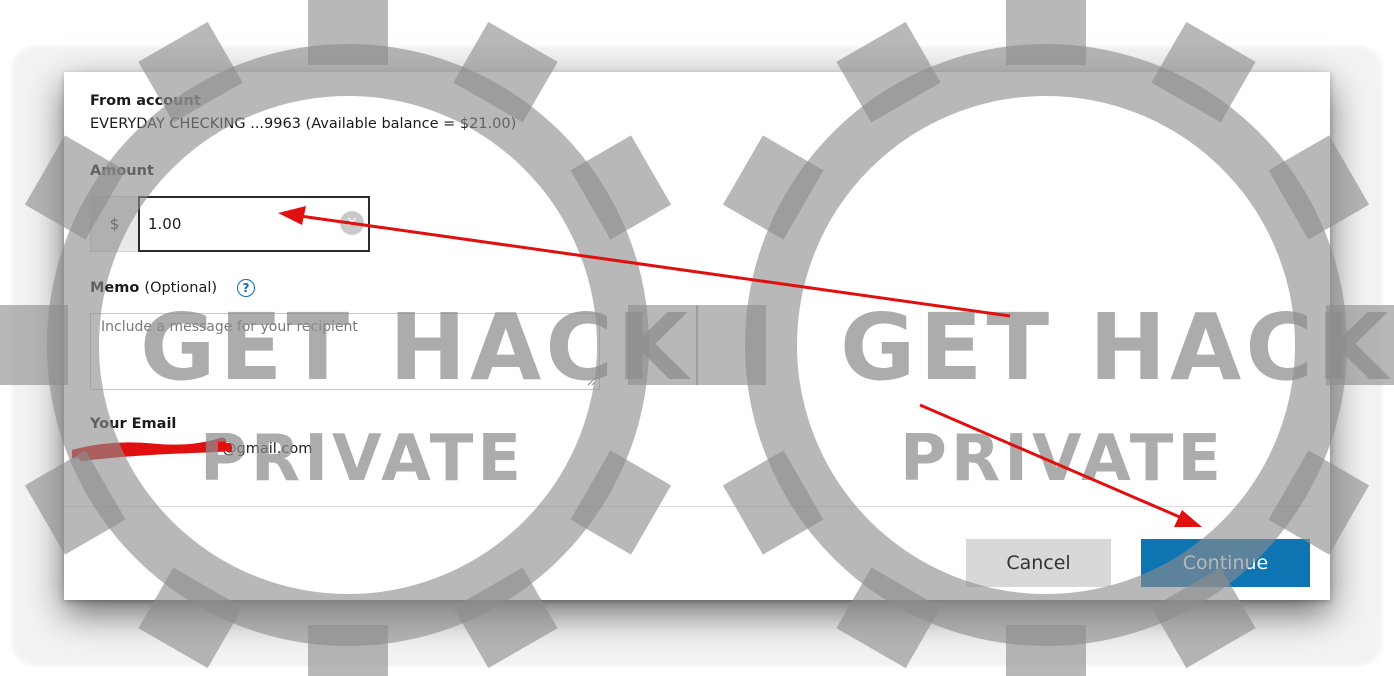  Describe the element at coordinates (1225, 563) in the screenshot. I see `continue-button: Continue` at that location.